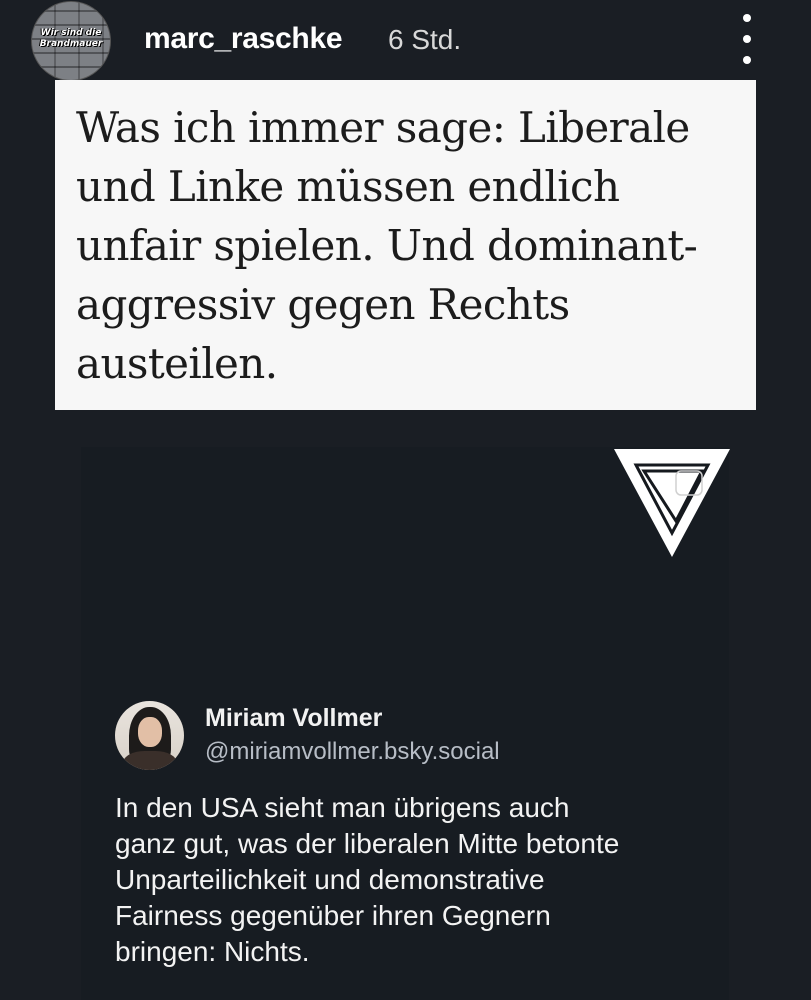  I want to click on author-handle: @miriamvollmer.bsky.social, so click(352, 752).